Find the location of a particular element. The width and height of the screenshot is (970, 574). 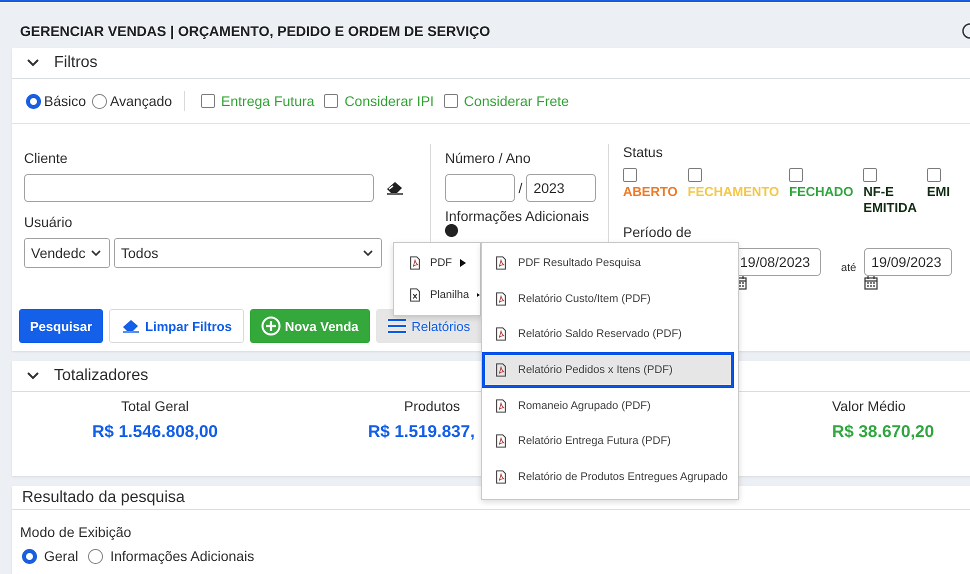

date-input: 19/09/2023 is located at coordinates (908, 262).